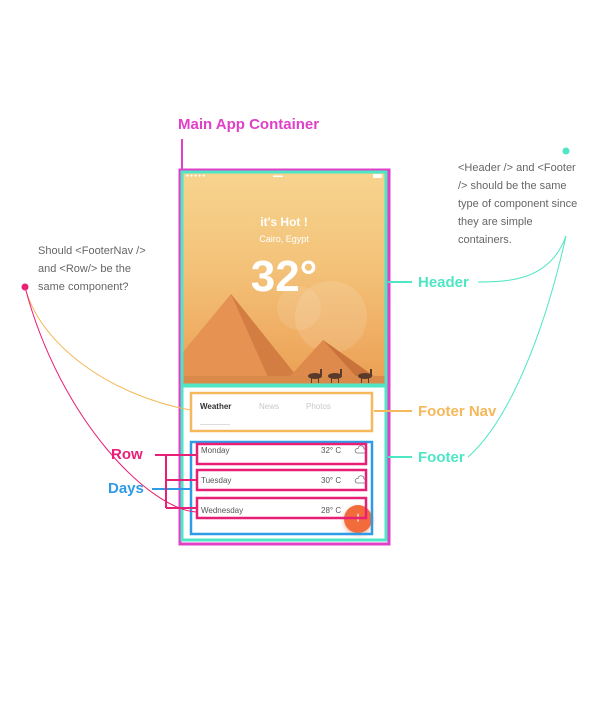 The width and height of the screenshot is (612, 716). I want to click on days-box, so click(281, 488).